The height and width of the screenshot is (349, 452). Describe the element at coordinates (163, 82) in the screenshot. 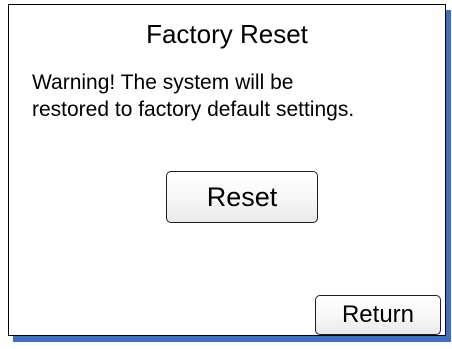

I see `warning-line: Warning! The system will be` at that location.